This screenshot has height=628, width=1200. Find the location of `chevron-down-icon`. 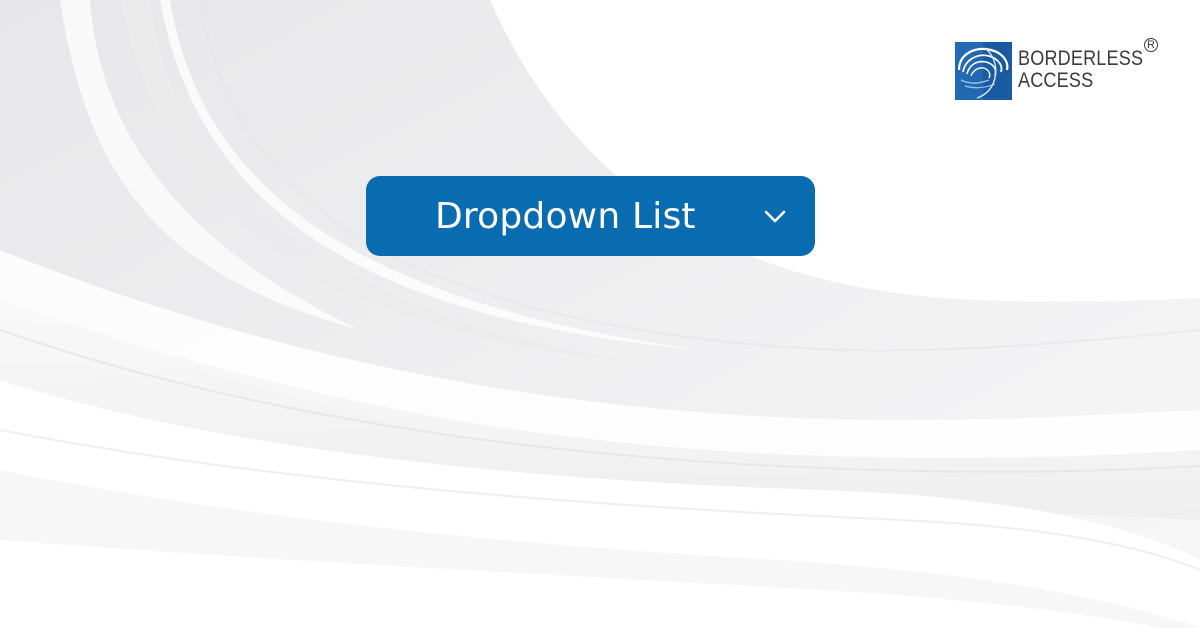

chevron-down-icon is located at coordinates (775, 216).